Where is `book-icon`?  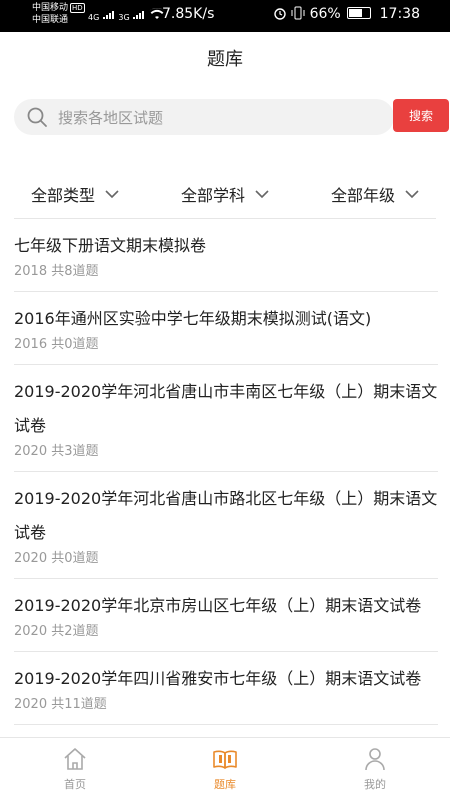
book-icon is located at coordinates (225, 759).